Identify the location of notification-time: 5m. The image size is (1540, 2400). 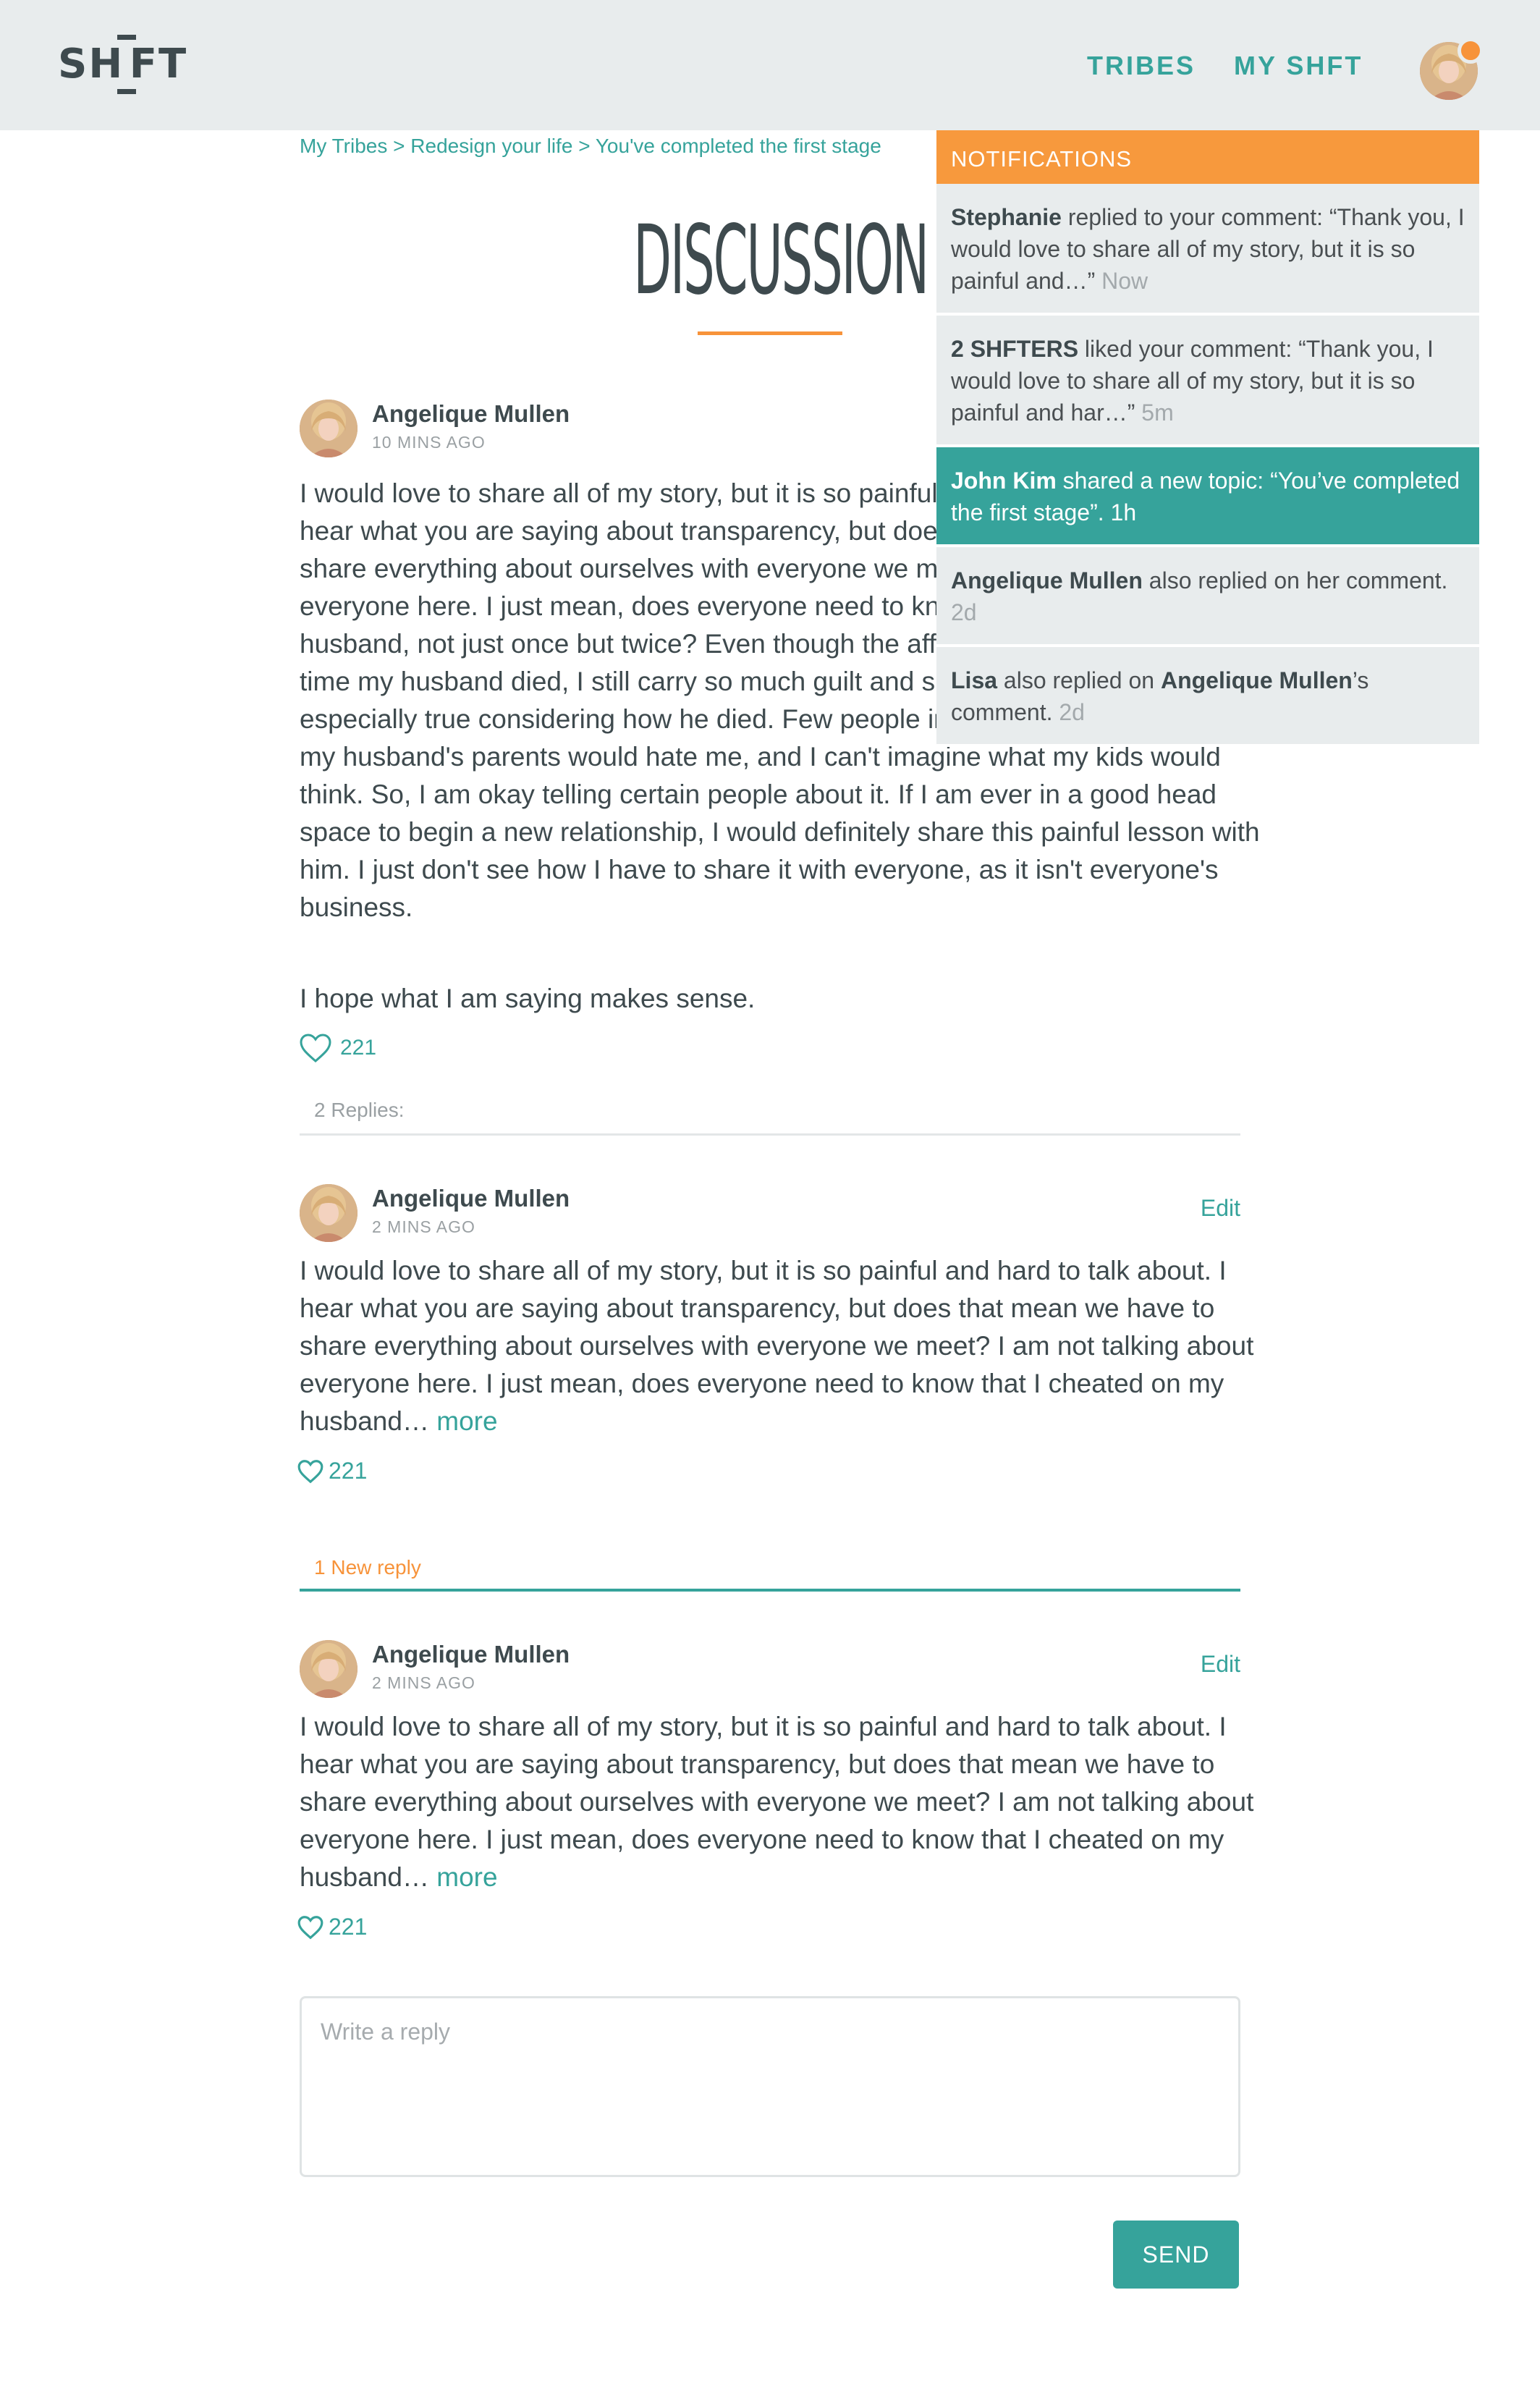
(1157, 413).